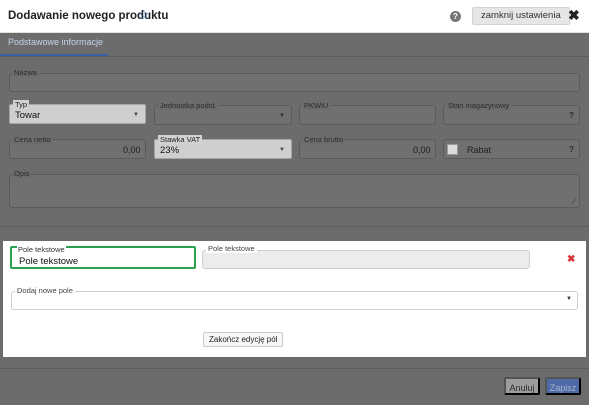 This screenshot has width=589, height=405. I want to click on close-icon: ✖, so click(574, 15).